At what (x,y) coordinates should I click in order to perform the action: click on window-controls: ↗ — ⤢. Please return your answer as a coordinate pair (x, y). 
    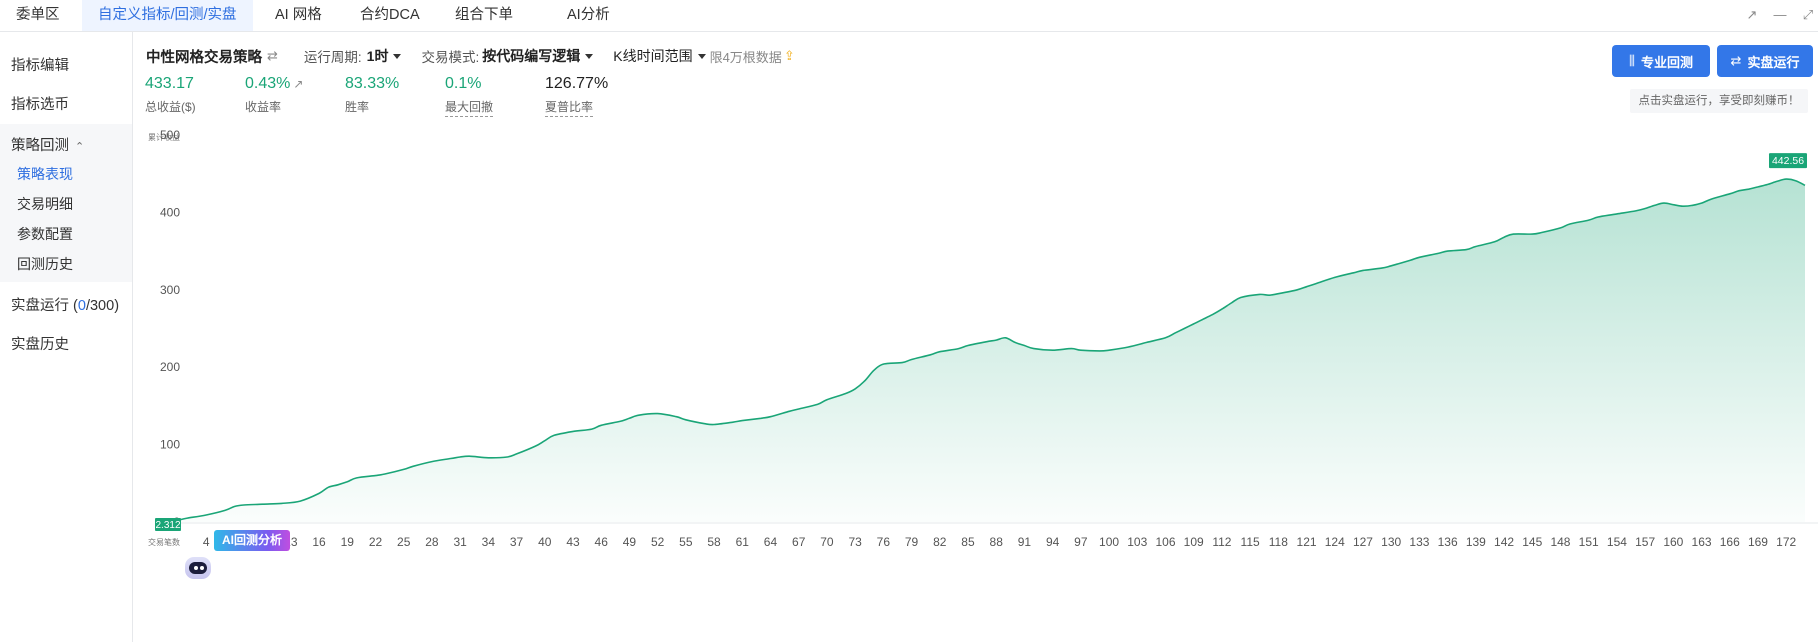
    Looking at the image, I should click on (1780, 15).